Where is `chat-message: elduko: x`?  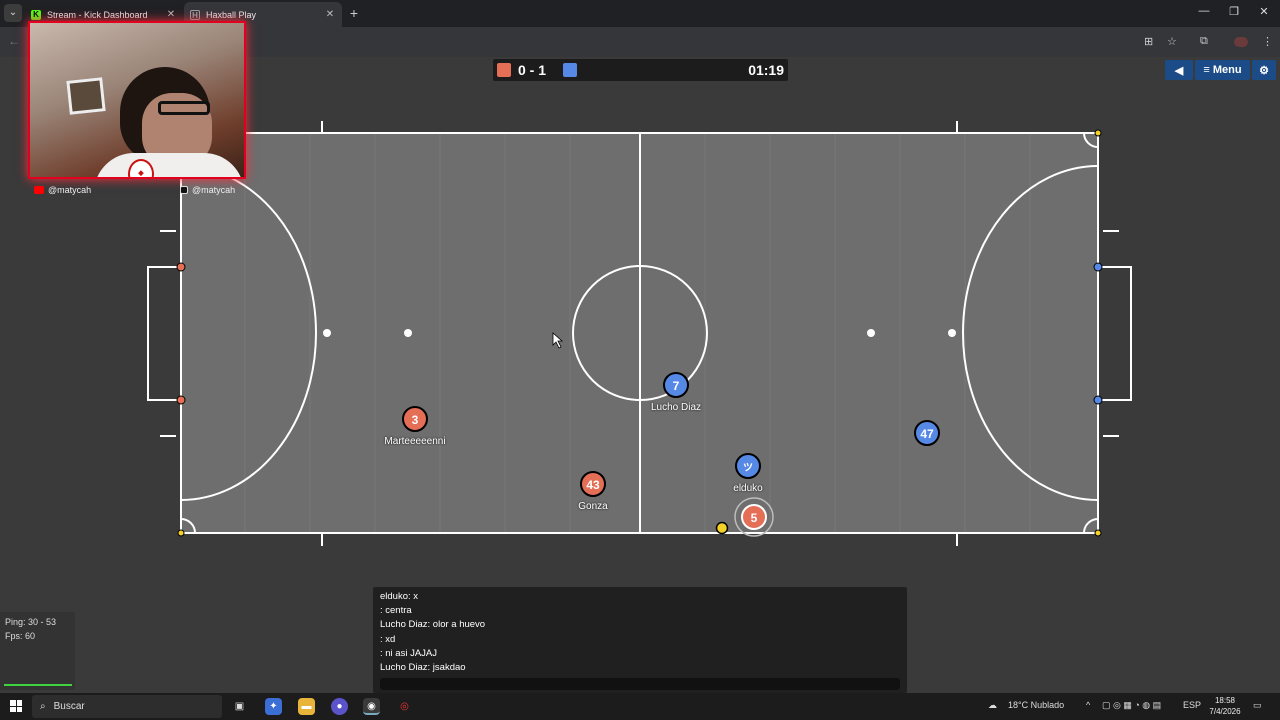 chat-message: elduko: x is located at coordinates (399, 596).